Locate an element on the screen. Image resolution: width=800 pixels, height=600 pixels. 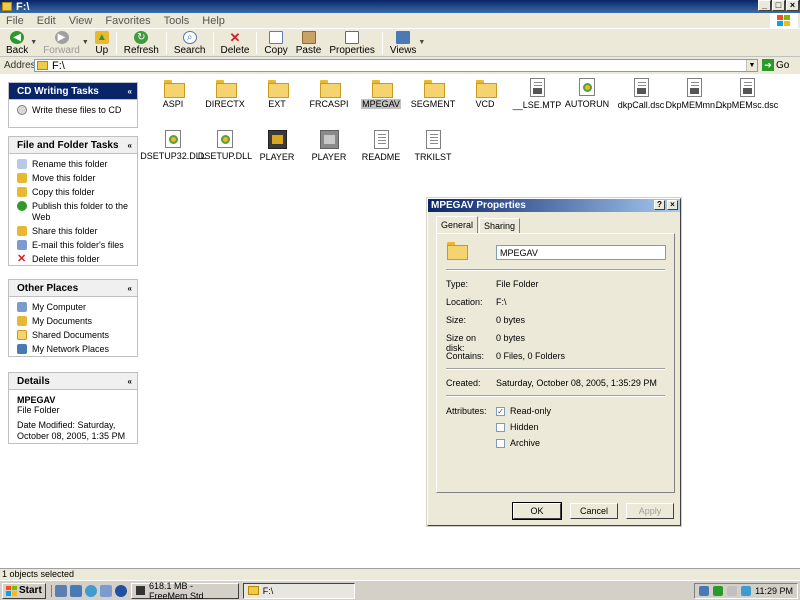
cancel-button: Cancel is located at coordinates (594, 511).